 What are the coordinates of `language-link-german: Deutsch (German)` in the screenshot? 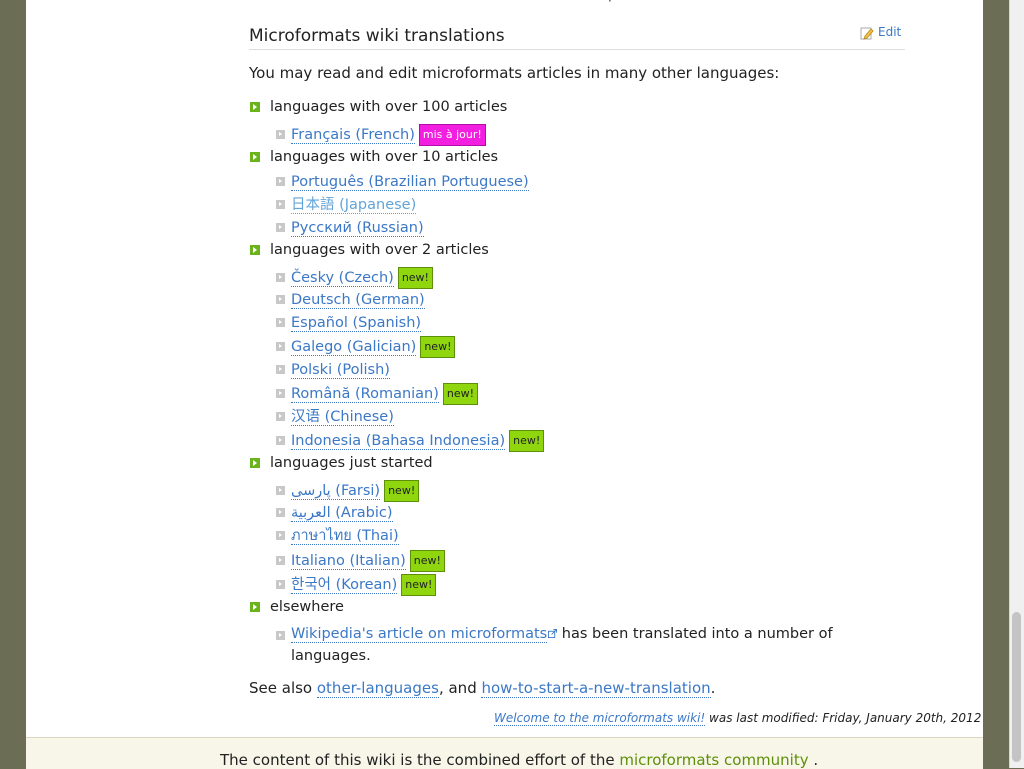 It's located at (358, 300).